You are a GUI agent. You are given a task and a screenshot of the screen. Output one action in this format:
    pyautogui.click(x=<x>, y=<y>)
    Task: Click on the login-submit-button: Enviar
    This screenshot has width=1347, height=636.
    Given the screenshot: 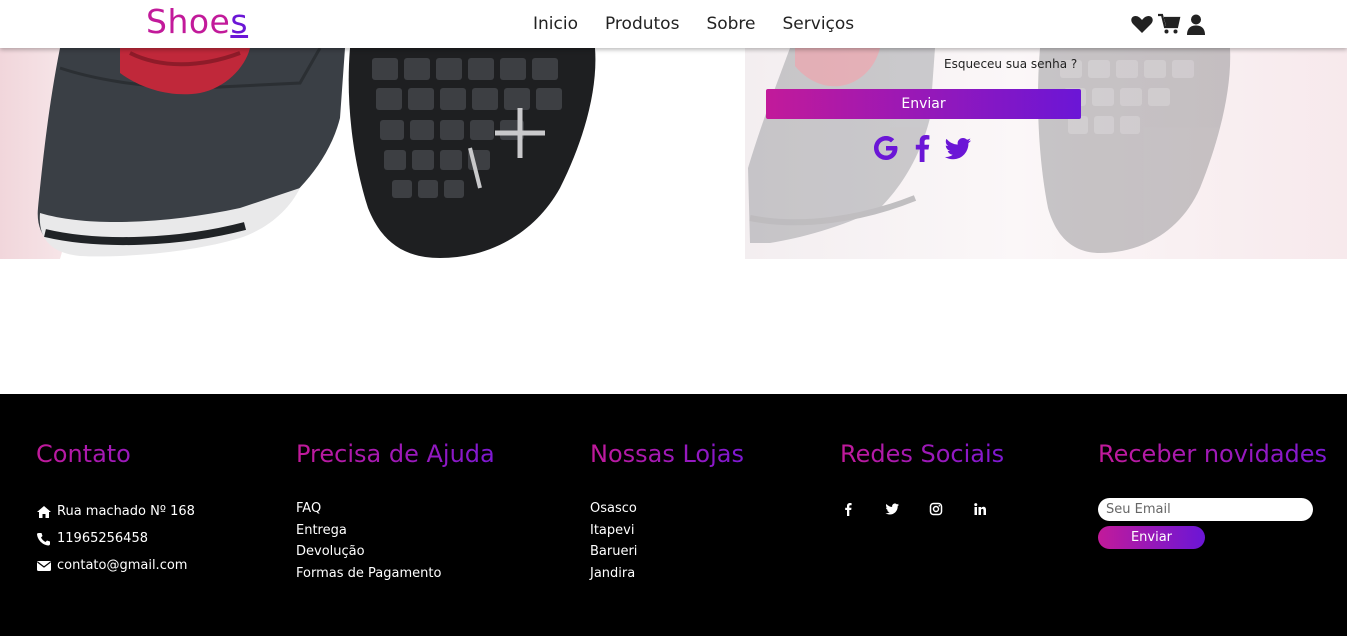 What is the action you would take?
    pyautogui.click(x=923, y=104)
    